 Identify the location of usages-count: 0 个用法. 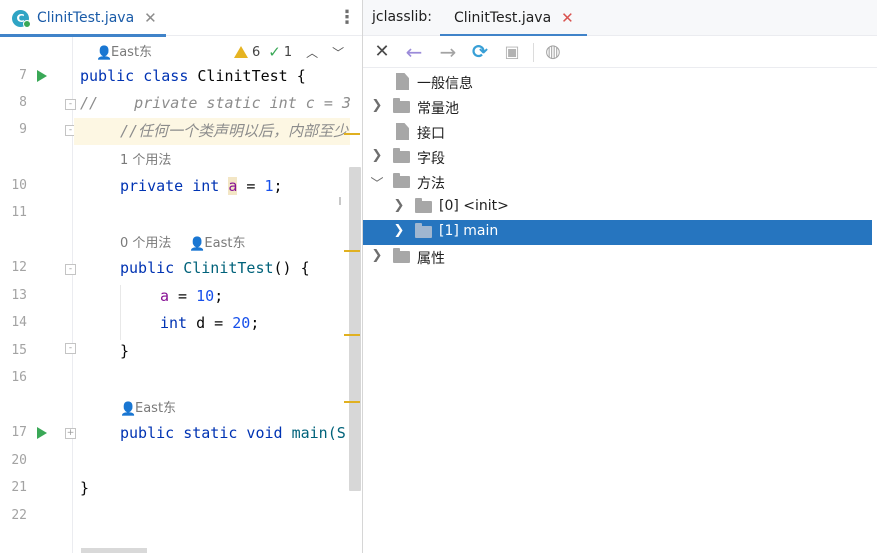
(145, 243).